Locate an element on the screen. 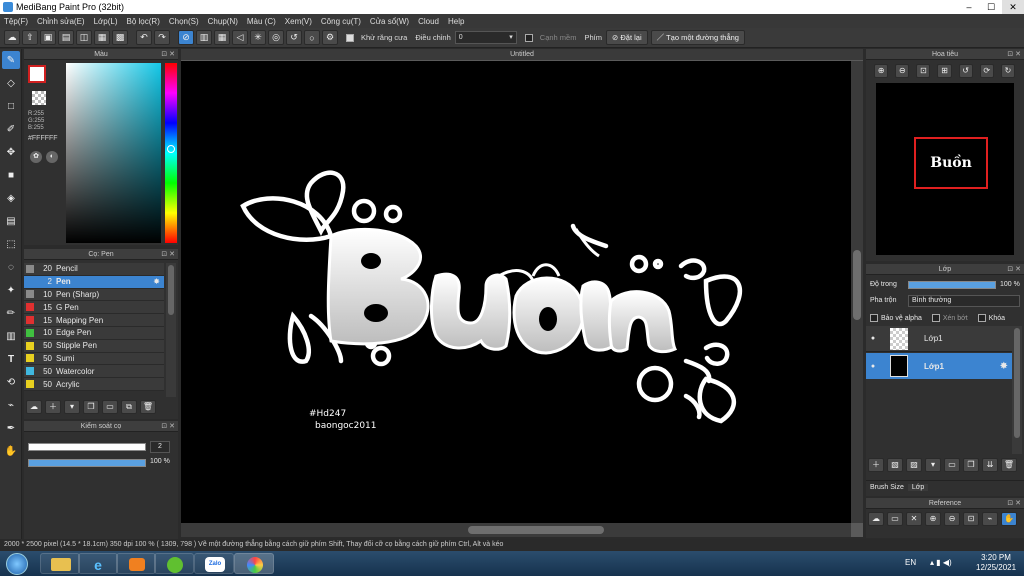  layer-row: ● Lớp1 is located at coordinates (939, 339).